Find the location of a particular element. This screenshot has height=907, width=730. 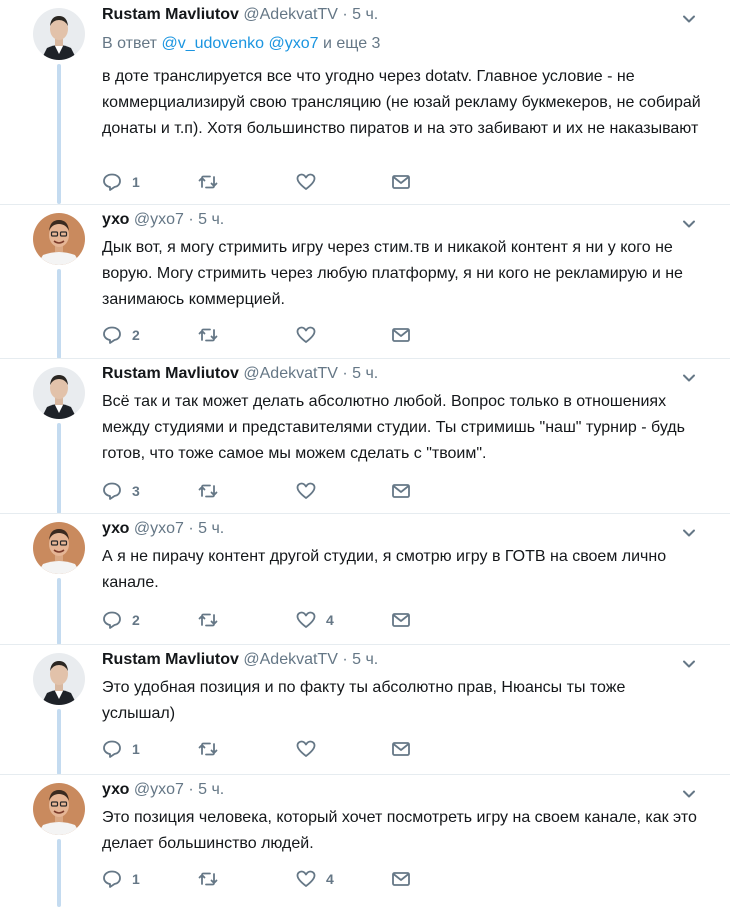

tweet-actions: 3 is located at coordinates (272, 491).